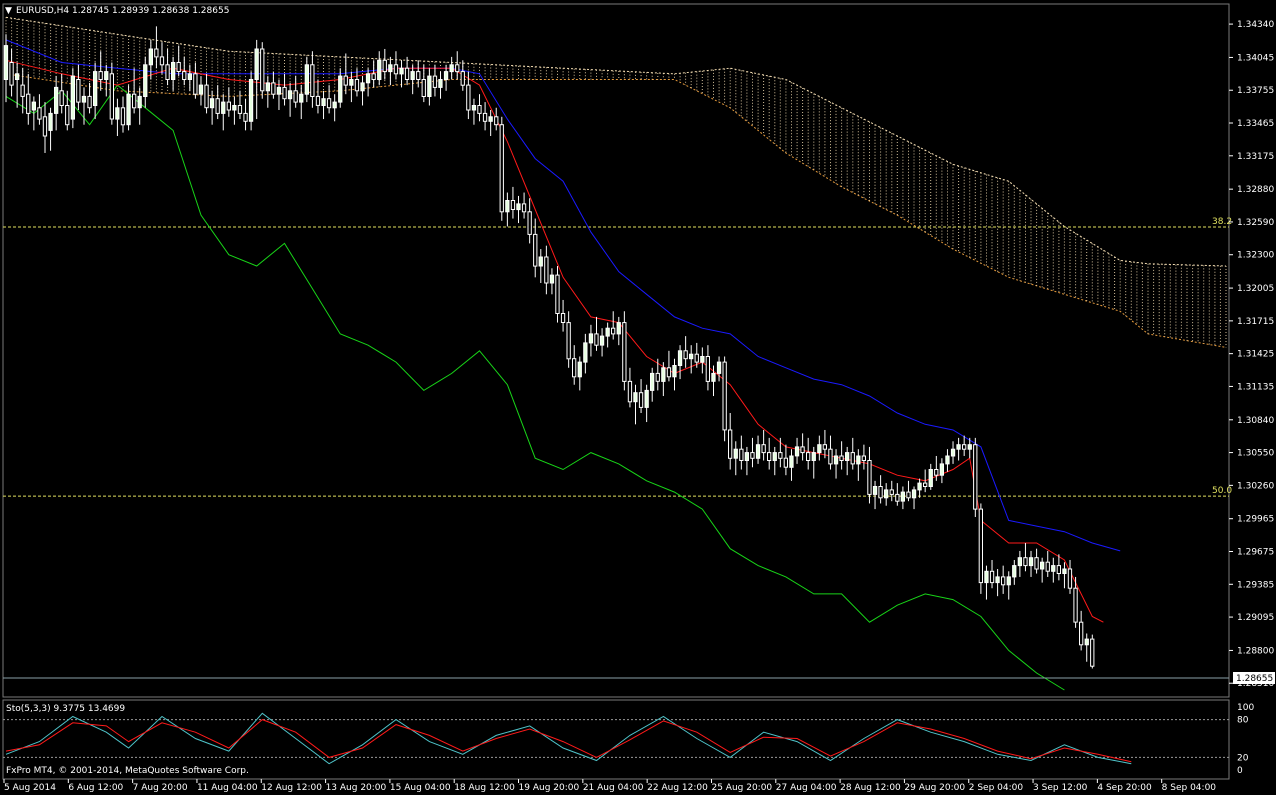  I want to click on time-tick-label: 25 Aug 20:00, so click(741, 788).